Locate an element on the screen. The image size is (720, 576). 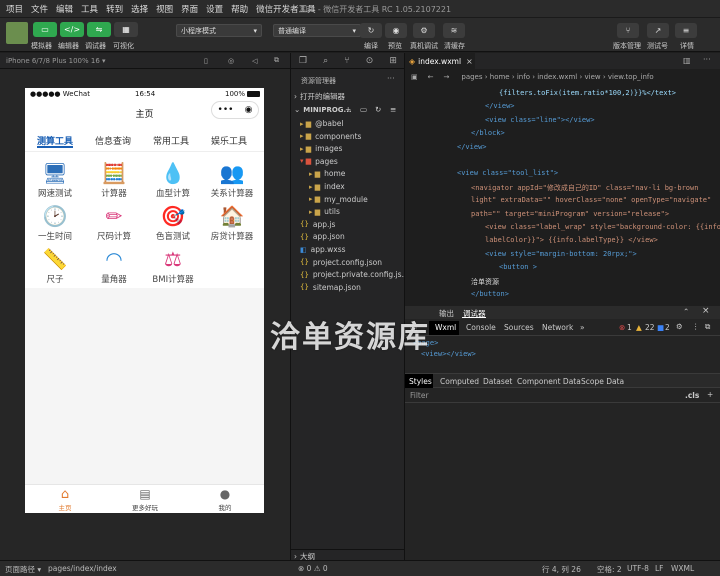
forward-icon: → is located at coordinates (447, 77).